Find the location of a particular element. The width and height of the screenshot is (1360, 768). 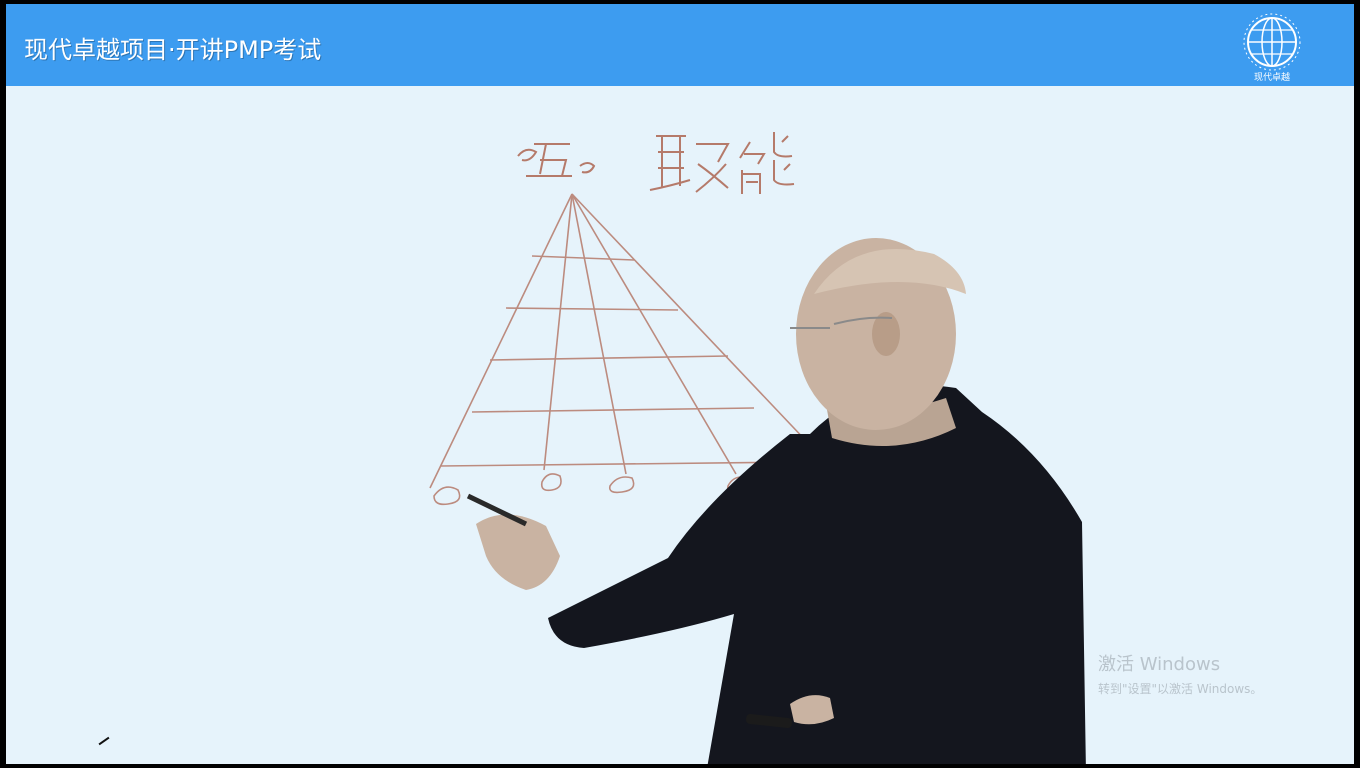

watermark-line-1: 激活 Windows is located at coordinates (1159, 664).